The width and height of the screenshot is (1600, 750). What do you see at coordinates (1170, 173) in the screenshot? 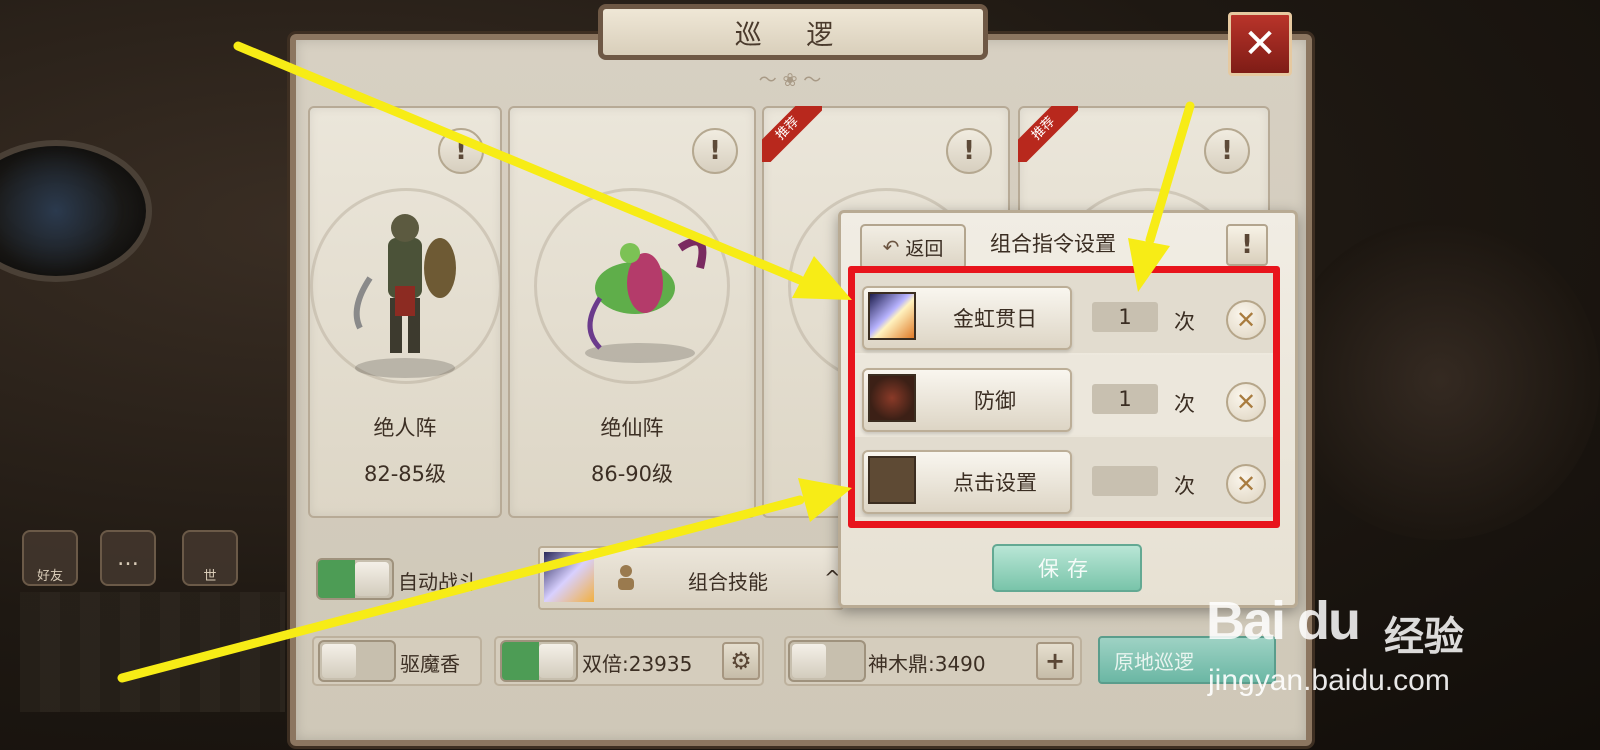
I see `arrow-to-count` at bounding box center [1170, 173].